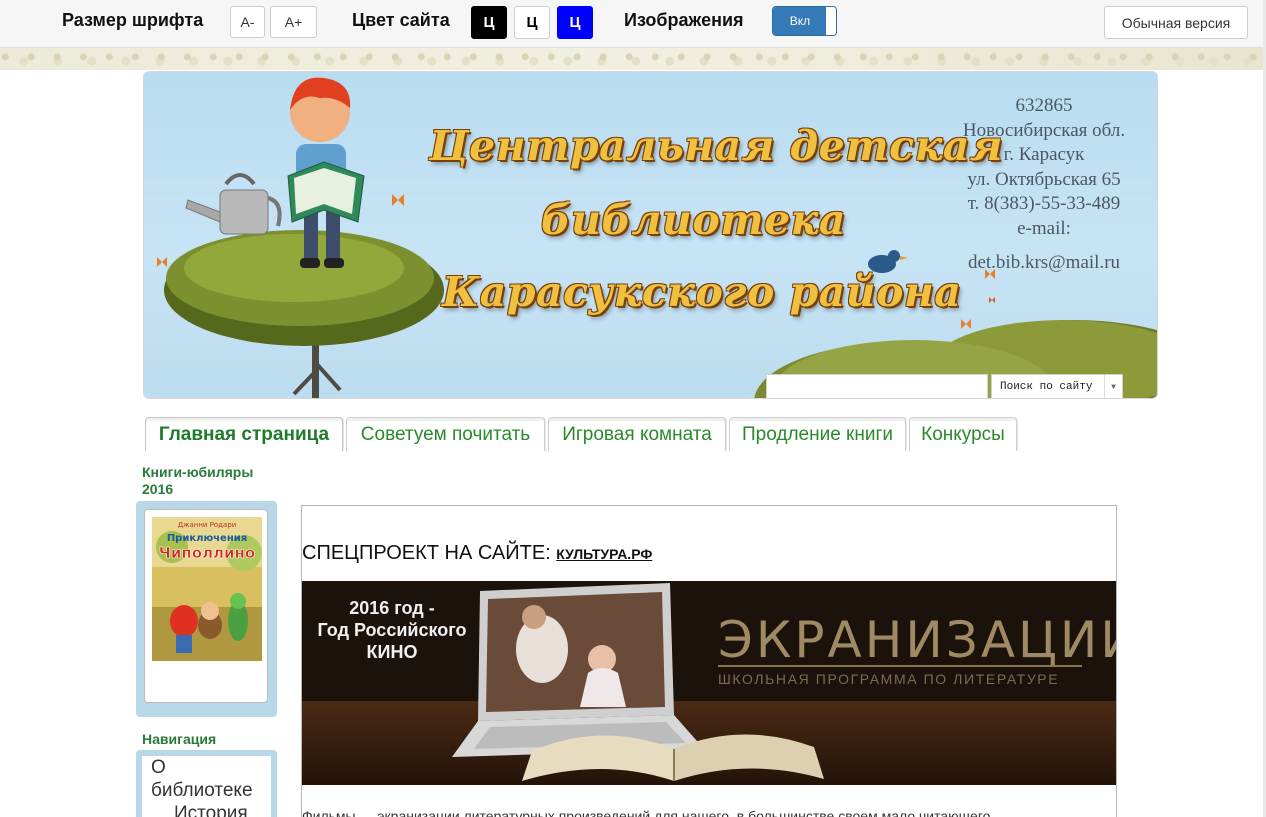 Image resolution: width=1266 pixels, height=817 pixels. Describe the element at coordinates (831, 21) in the screenshot. I see `toggle-handle` at that location.